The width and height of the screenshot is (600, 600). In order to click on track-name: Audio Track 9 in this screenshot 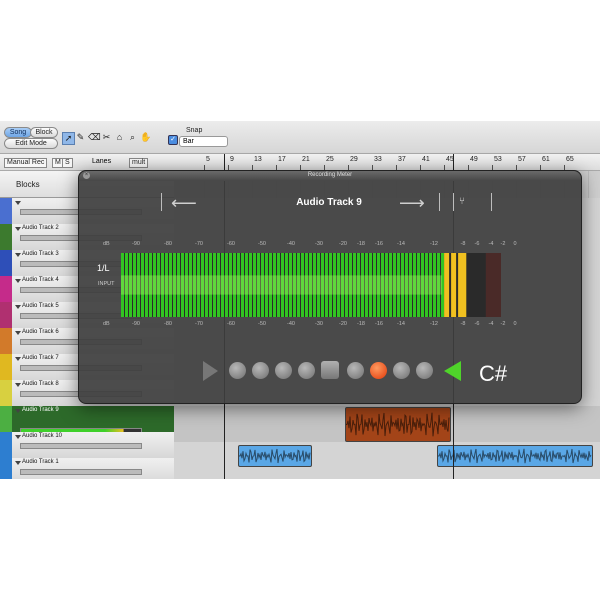, I will do `click(40, 410)`.